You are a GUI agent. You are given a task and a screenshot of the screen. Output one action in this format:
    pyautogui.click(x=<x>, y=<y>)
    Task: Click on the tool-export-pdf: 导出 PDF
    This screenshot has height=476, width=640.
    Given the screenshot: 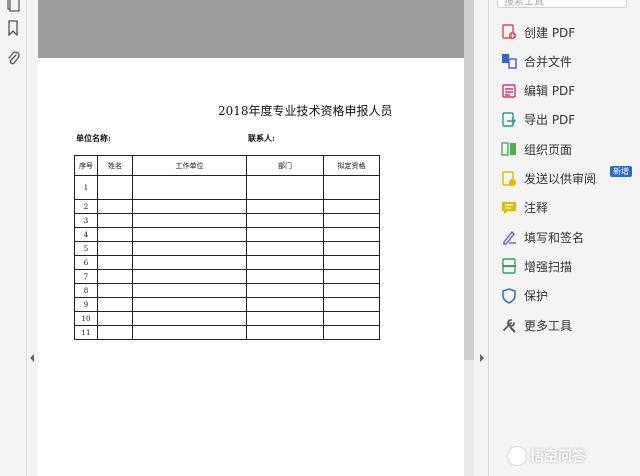 What is the action you would take?
    pyautogui.click(x=538, y=120)
    